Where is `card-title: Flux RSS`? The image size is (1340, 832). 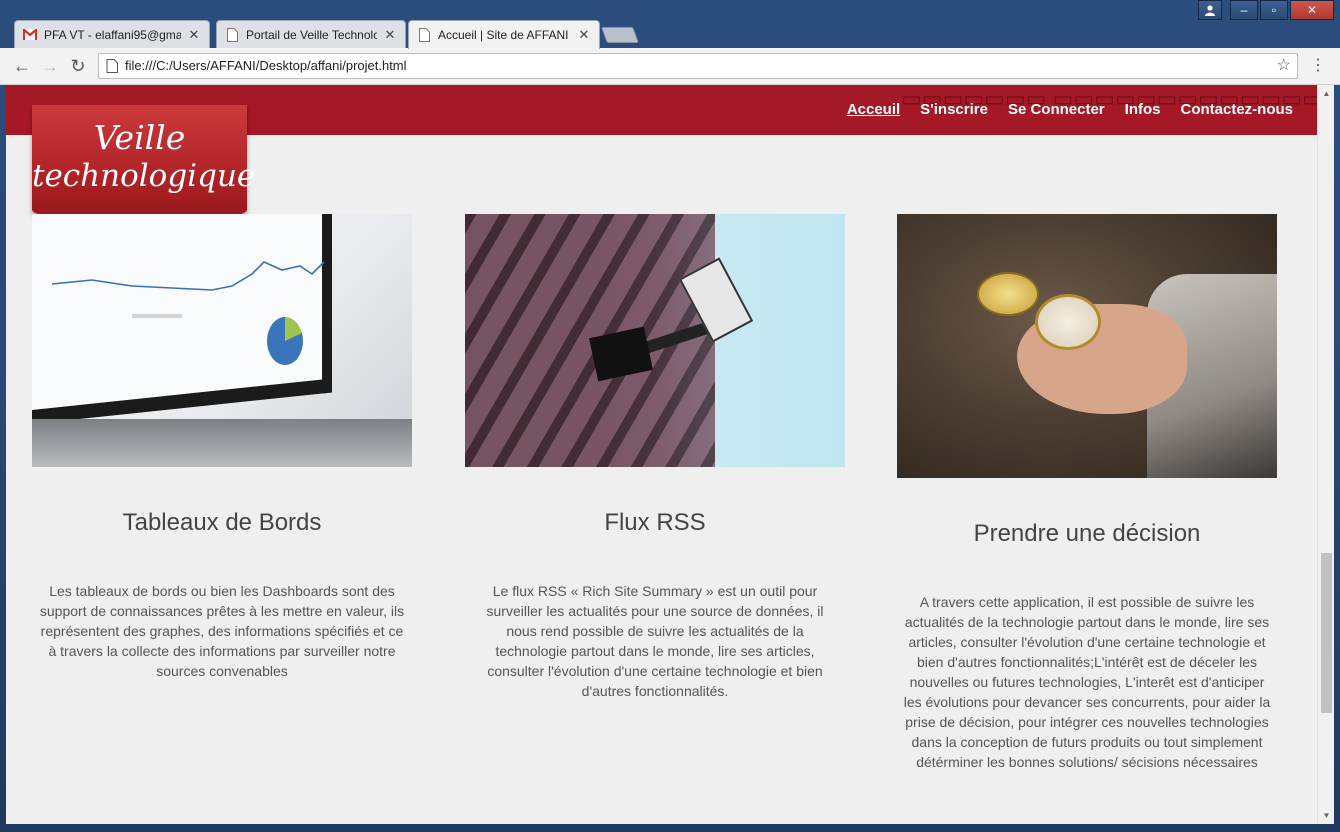
card-title: Flux RSS is located at coordinates (655, 522).